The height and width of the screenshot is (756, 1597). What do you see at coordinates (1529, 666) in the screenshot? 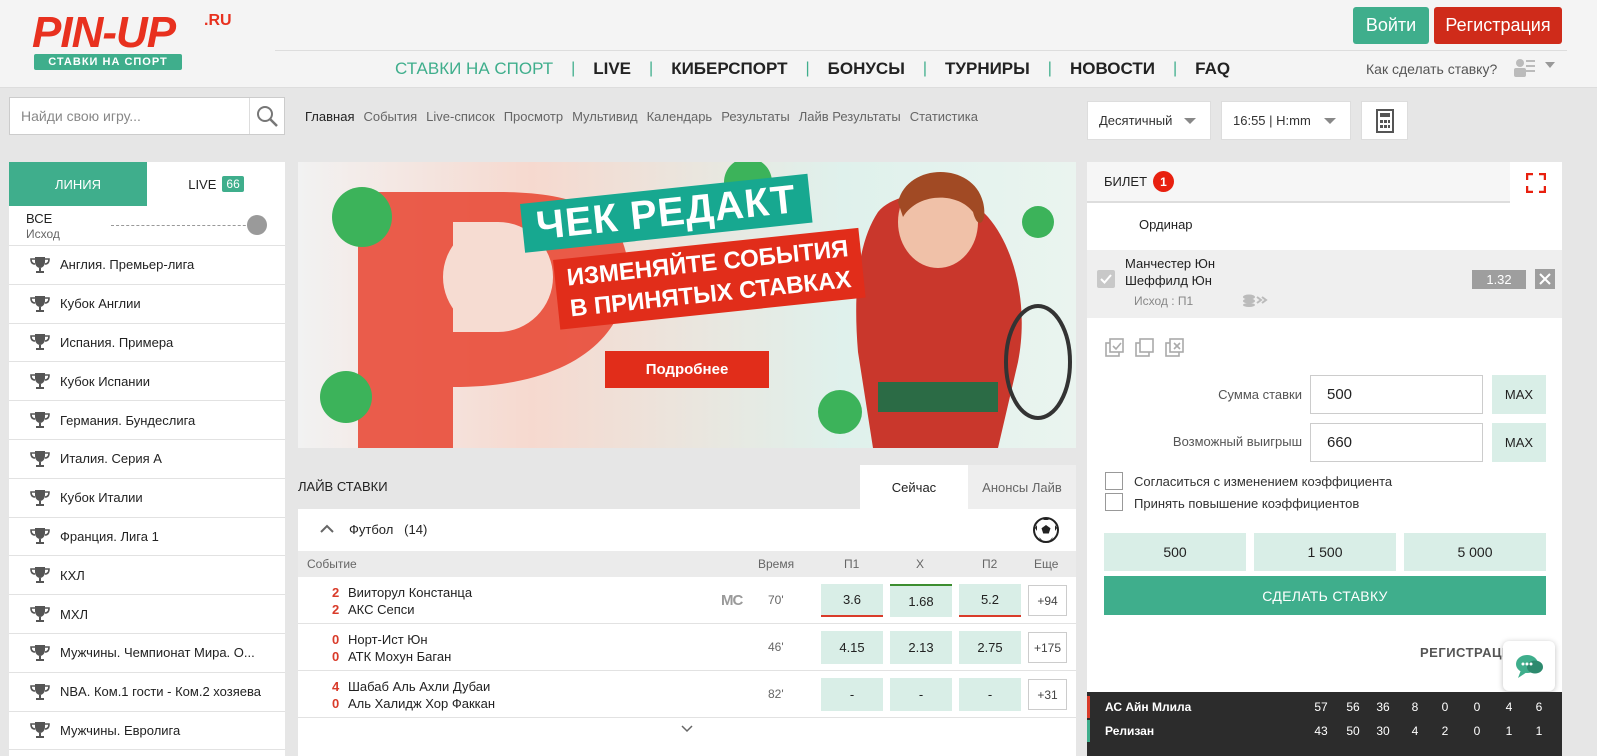
I see `chat-button` at bounding box center [1529, 666].